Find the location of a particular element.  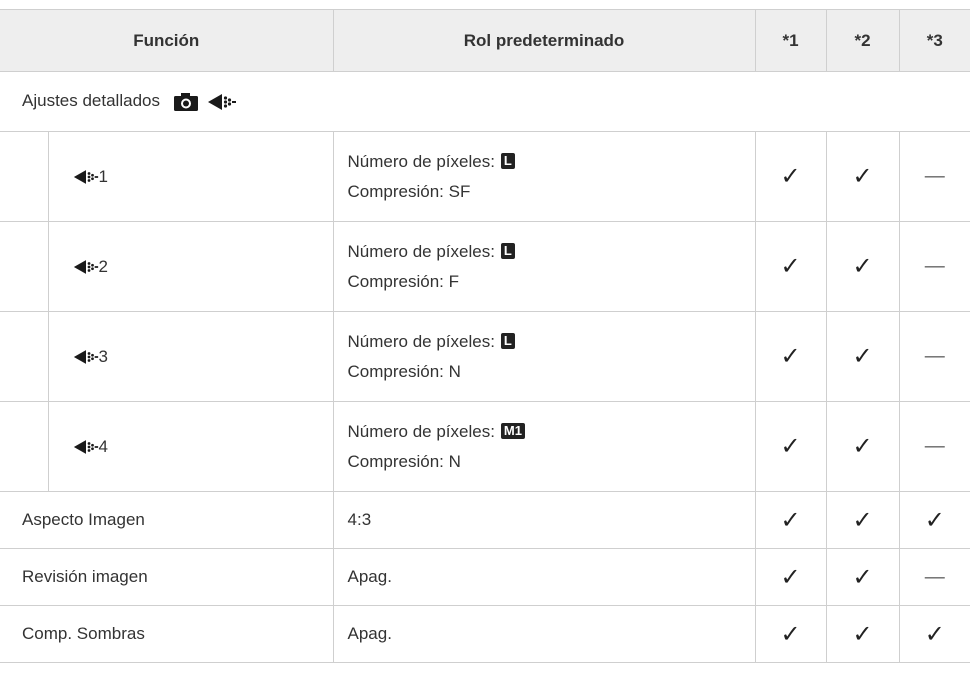

function-cell: 3 is located at coordinates (190, 356).